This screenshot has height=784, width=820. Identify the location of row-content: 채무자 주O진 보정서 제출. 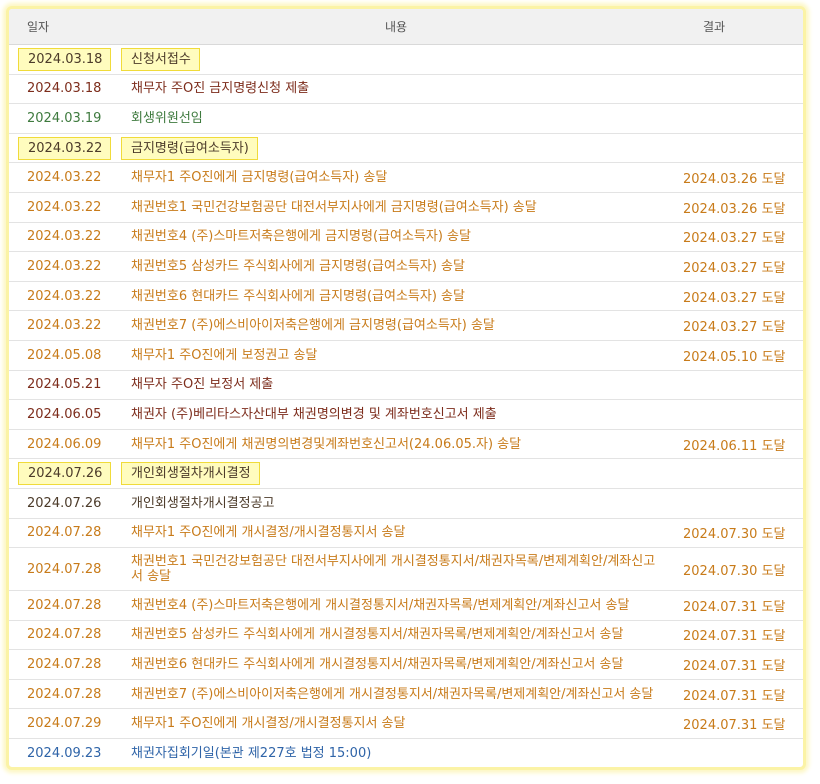
(396, 385).